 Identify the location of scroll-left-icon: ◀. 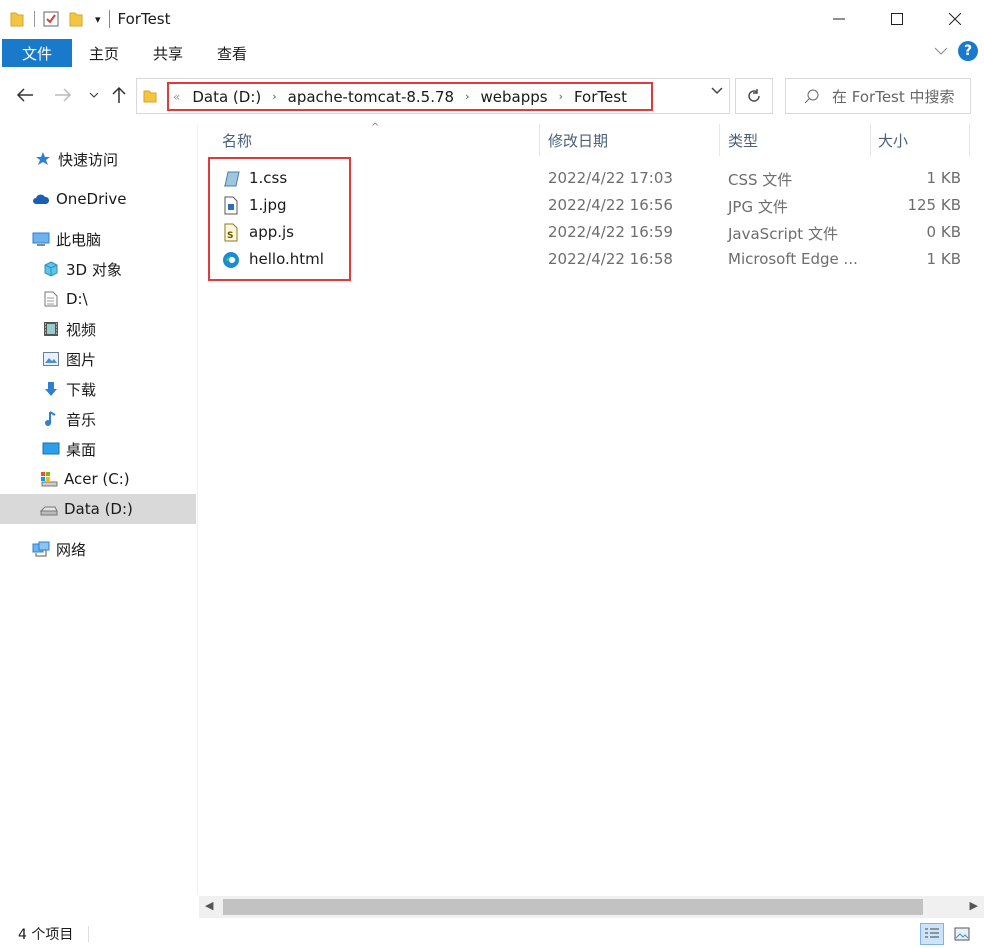
(209, 905).